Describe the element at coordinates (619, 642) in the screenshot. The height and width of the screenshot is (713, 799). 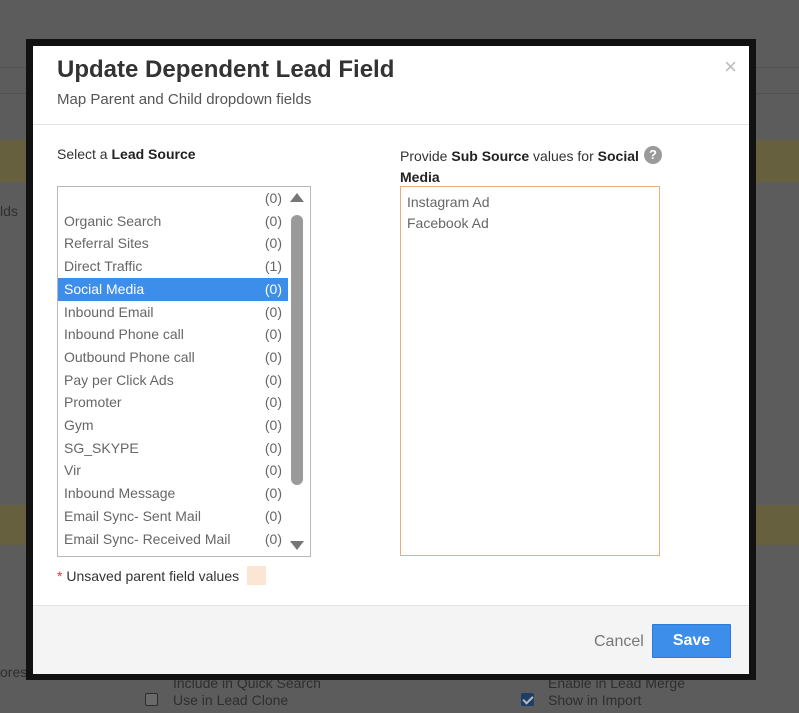
I see `cancel-button: Cancel` at that location.